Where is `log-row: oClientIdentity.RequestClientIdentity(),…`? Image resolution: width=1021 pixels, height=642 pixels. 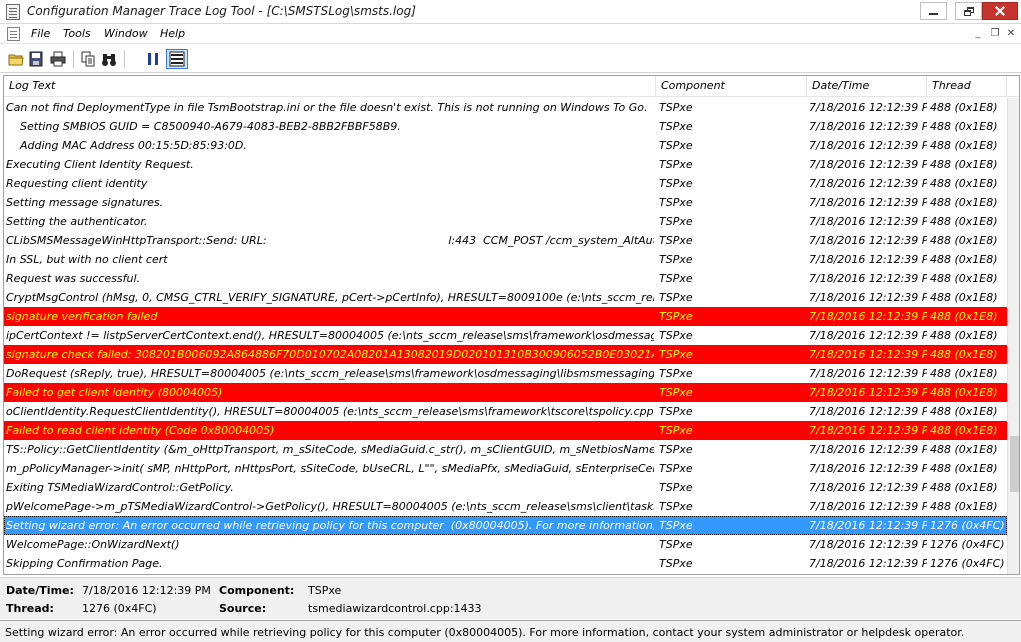
log-row: oClientIdentity.RequestClientIdentity(),… is located at coordinates (505, 411).